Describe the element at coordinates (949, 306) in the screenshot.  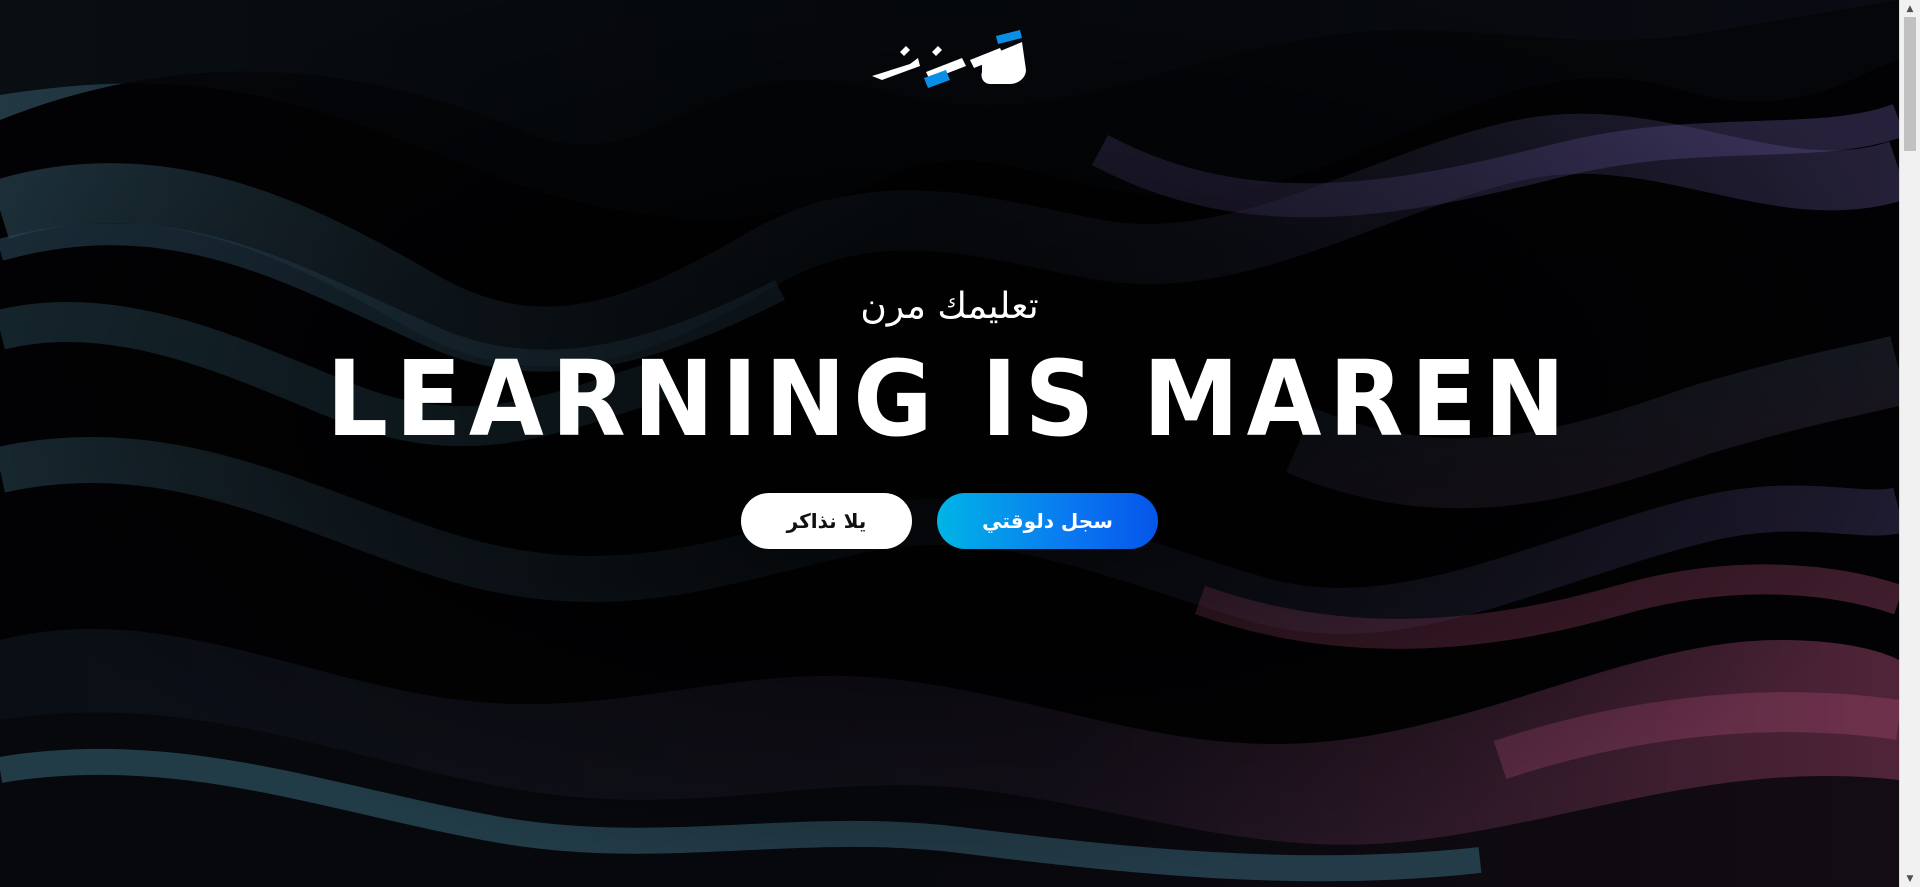
I see `hero-tagline: تعليمك مرن` at that location.